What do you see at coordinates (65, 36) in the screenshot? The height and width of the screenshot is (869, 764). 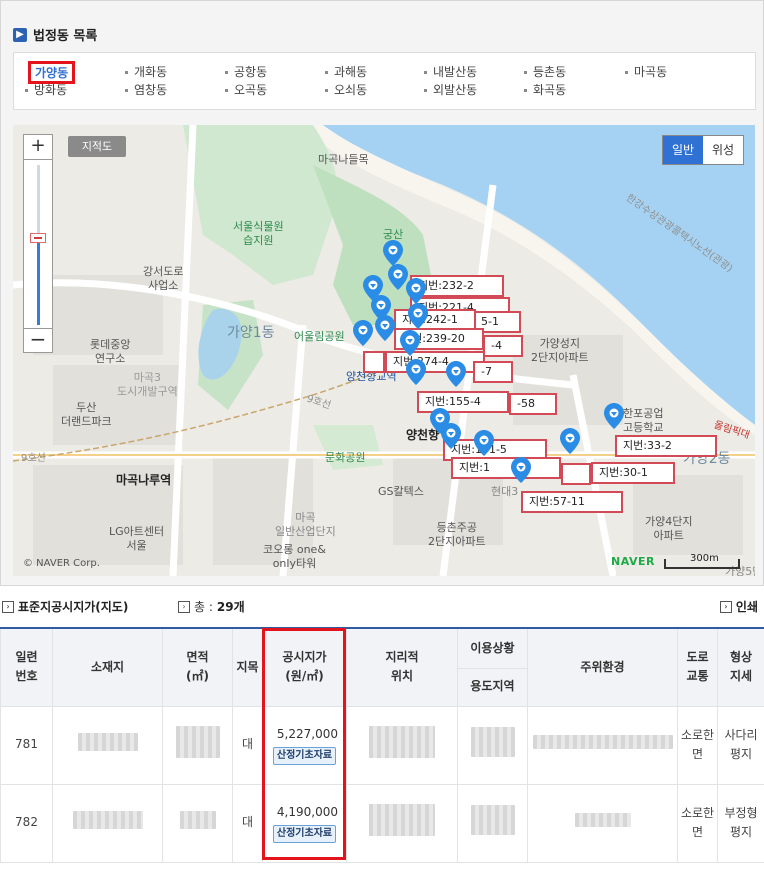 I see `section-title: 법정동 목록` at bounding box center [65, 36].